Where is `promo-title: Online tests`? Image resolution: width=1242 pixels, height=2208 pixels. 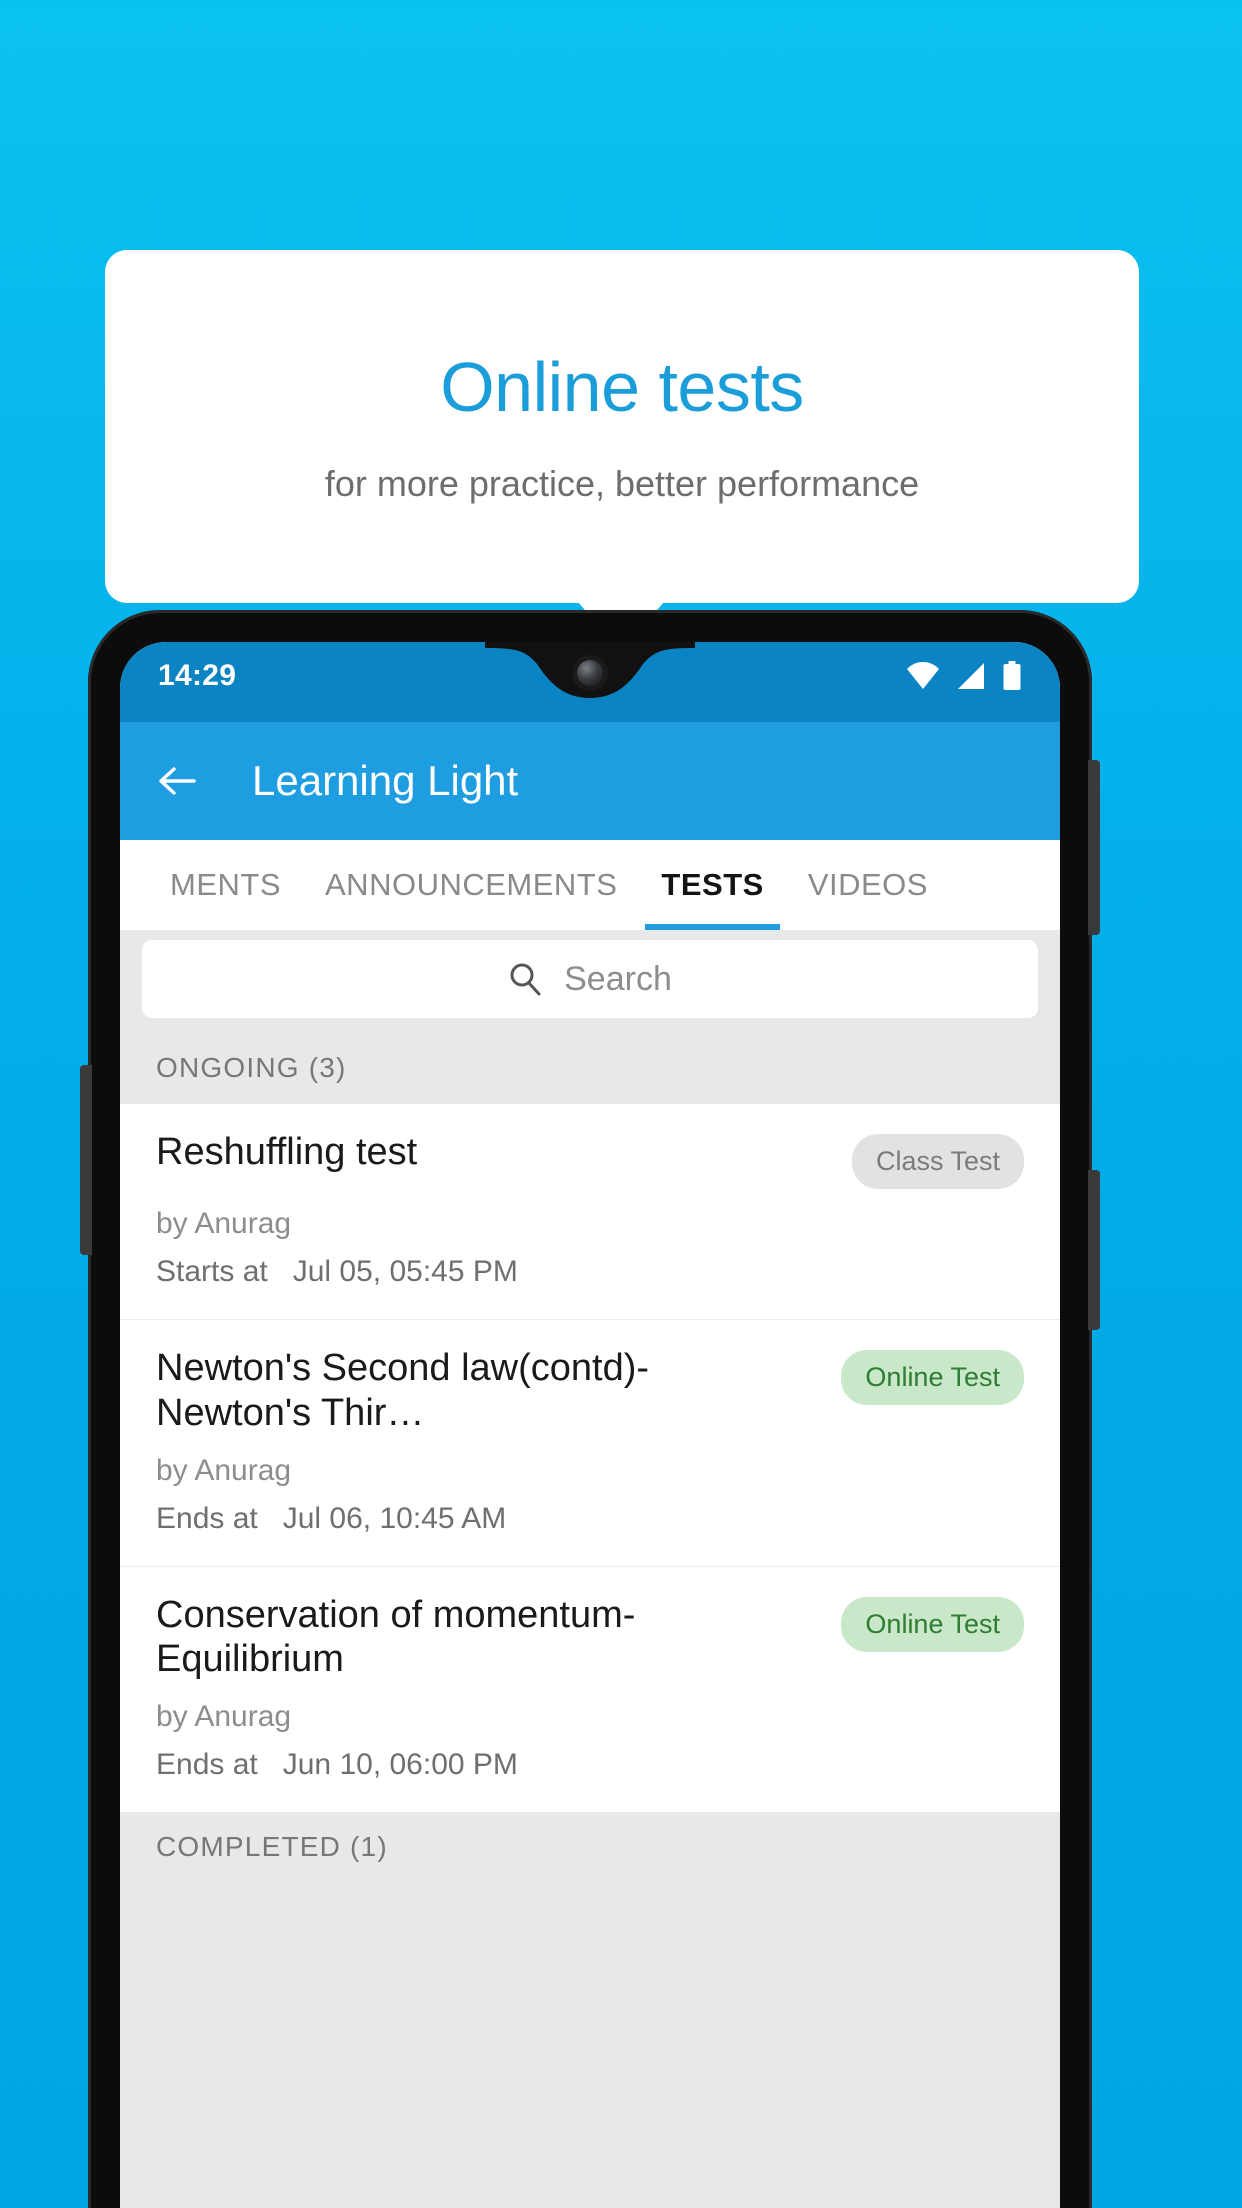
promo-title: Online tests is located at coordinates (622, 386).